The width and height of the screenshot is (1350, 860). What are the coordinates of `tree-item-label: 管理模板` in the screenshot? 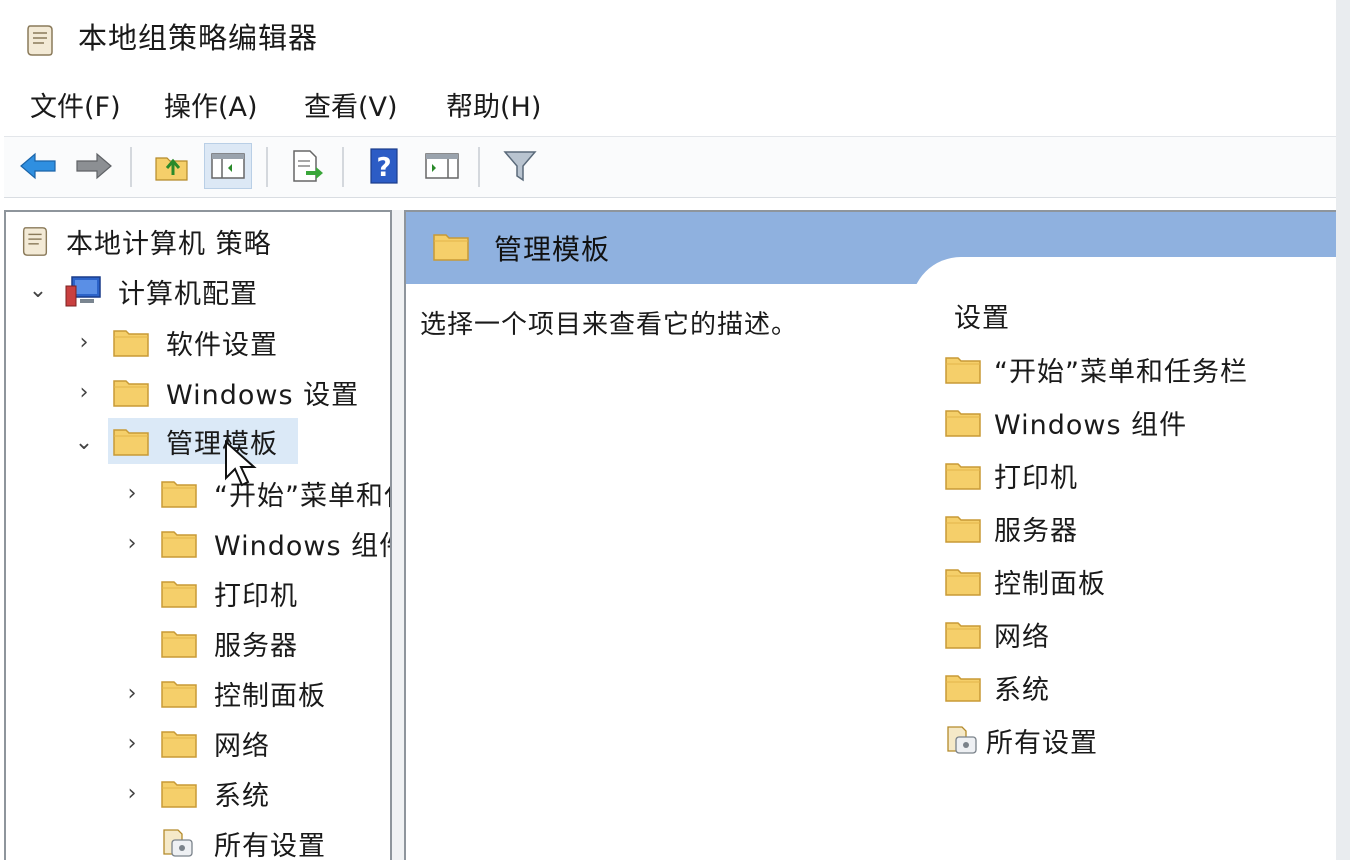 It's located at (222, 444).